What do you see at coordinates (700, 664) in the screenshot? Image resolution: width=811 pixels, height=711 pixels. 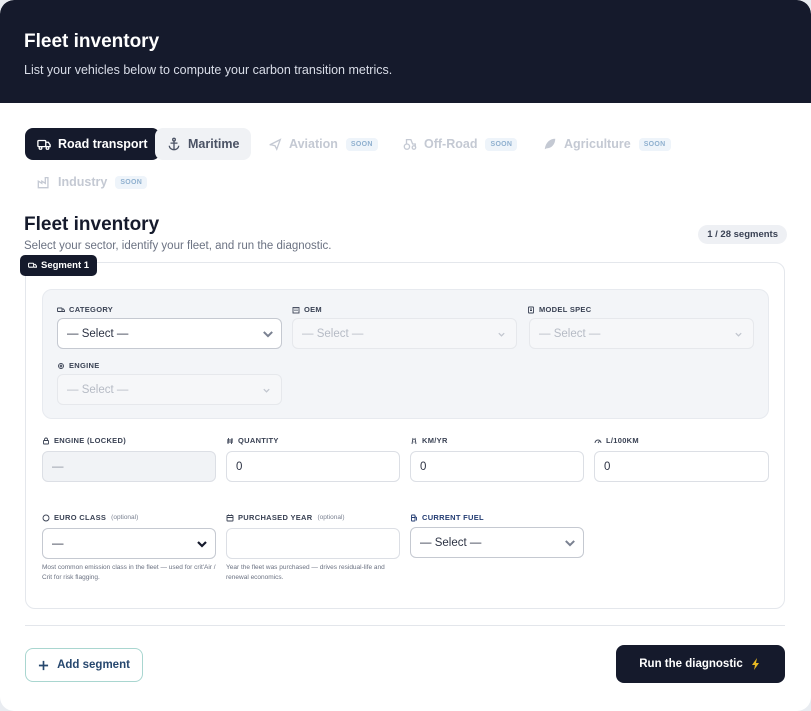 I see `run-diagnostic-button: Run the diagnostic` at bounding box center [700, 664].